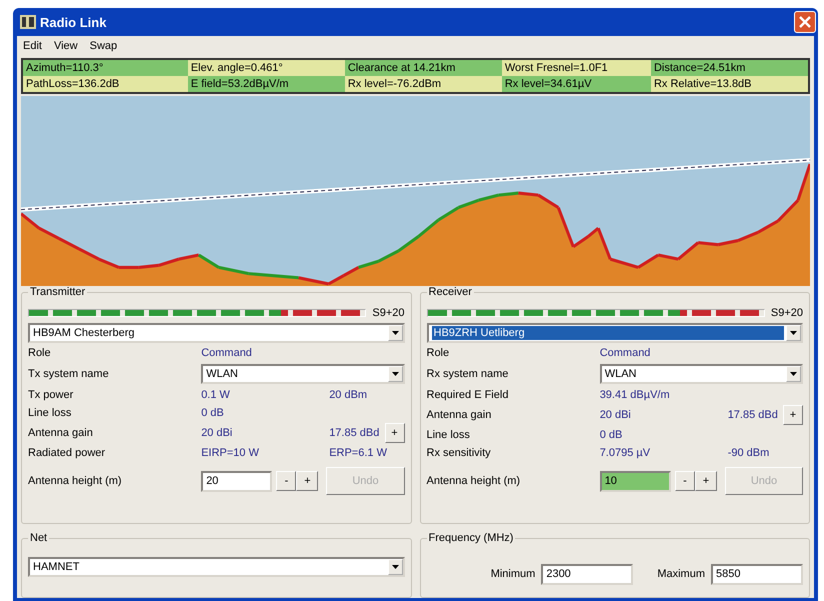  I want to click on field-label: Tx power, so click(51, 395).